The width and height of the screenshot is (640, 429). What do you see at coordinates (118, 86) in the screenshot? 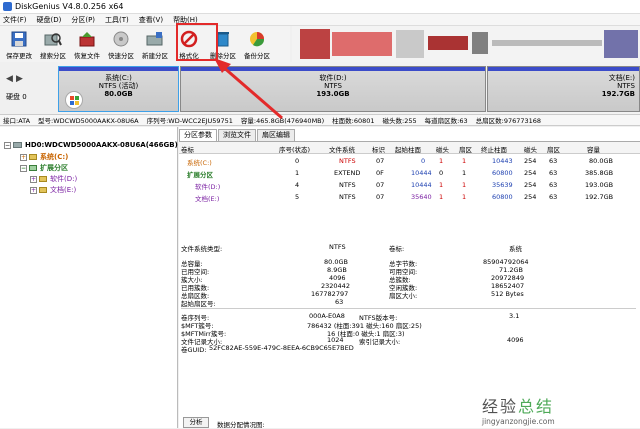
I see `partition-c-fs: NTFS (活动)` at bounding box center [118, 86].